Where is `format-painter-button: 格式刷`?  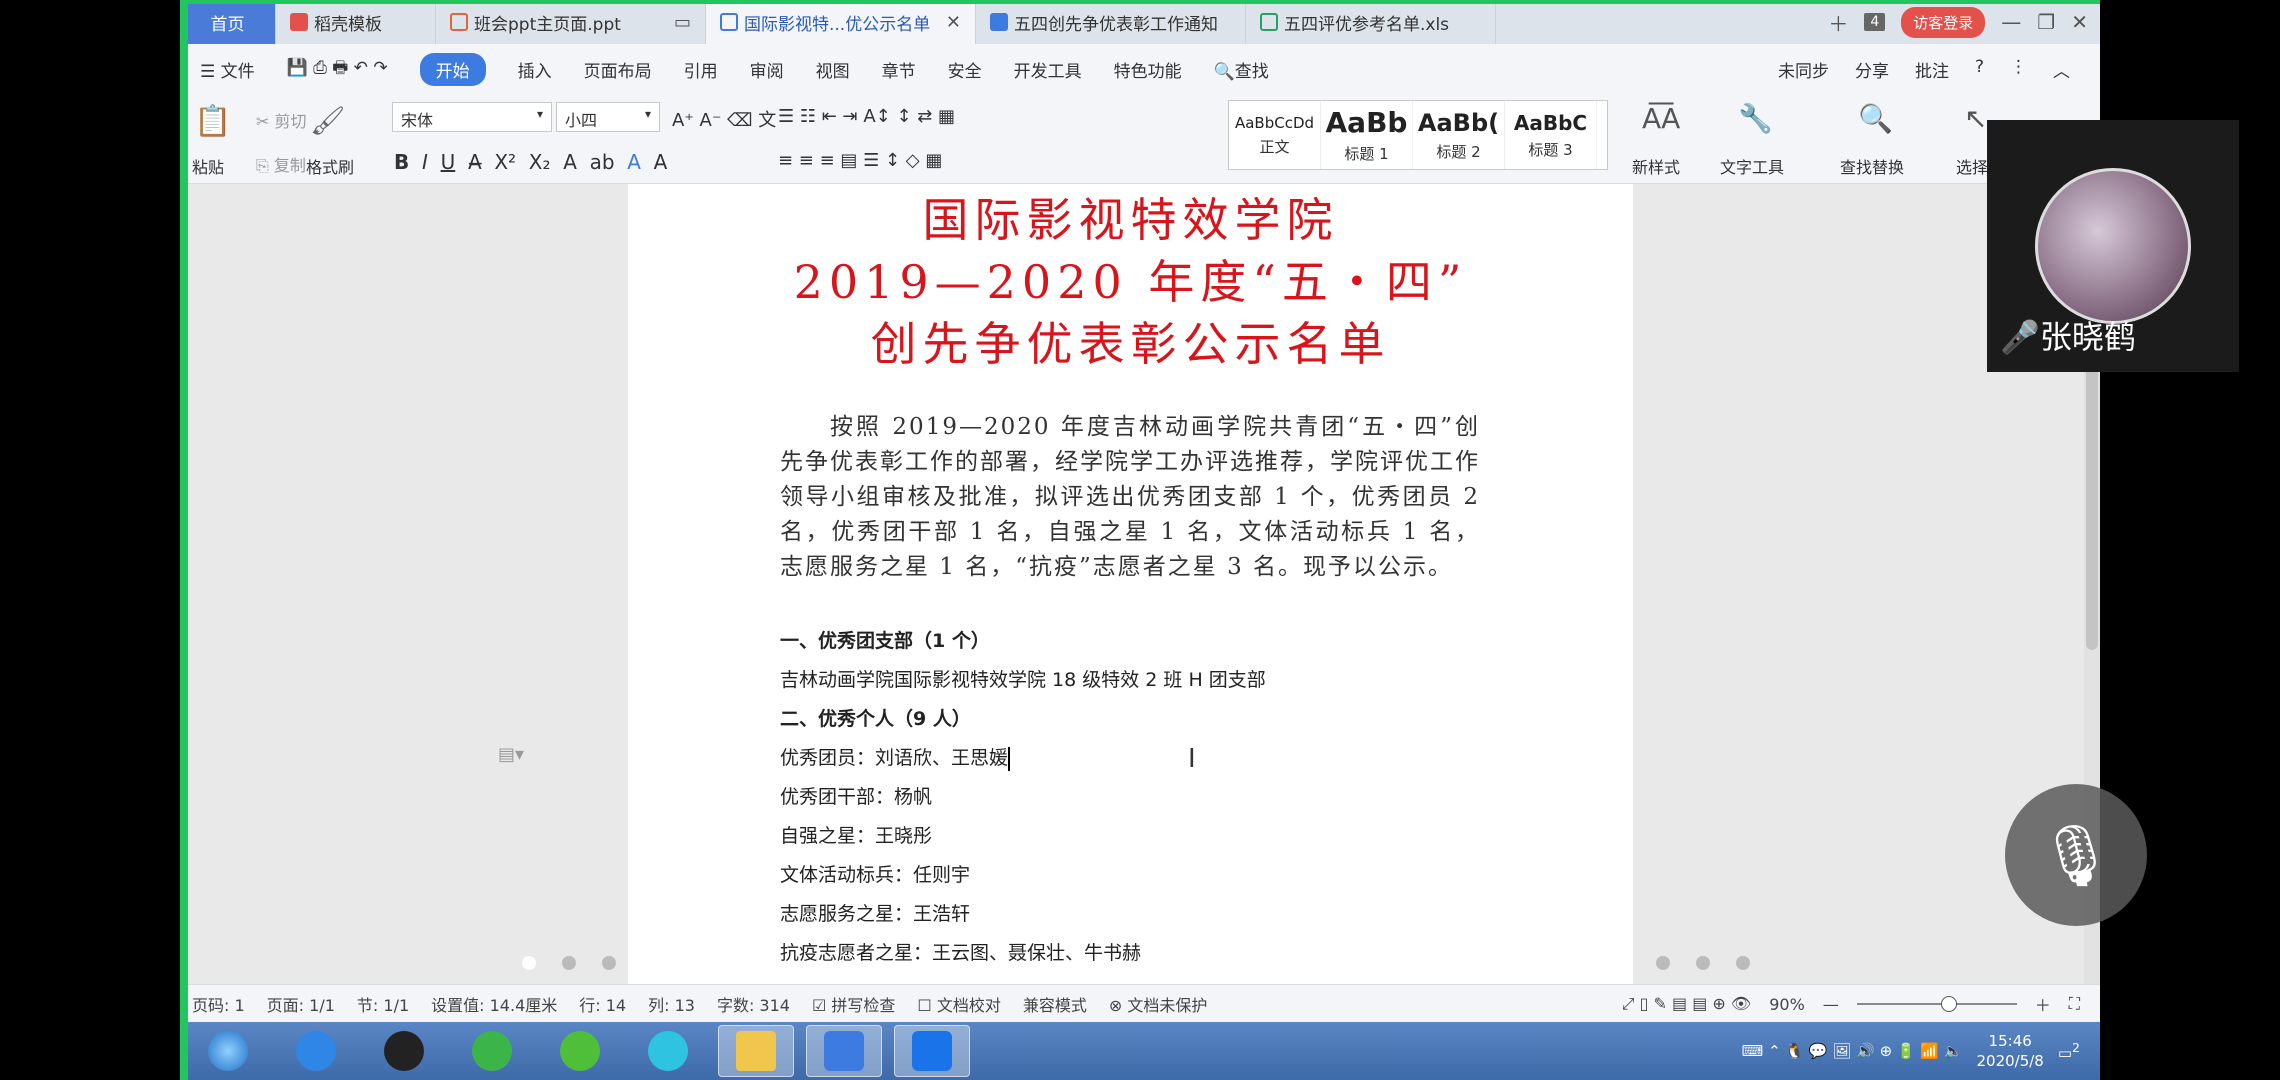
format-painter-button: 格式刷 is located at coordinates (330, 166).